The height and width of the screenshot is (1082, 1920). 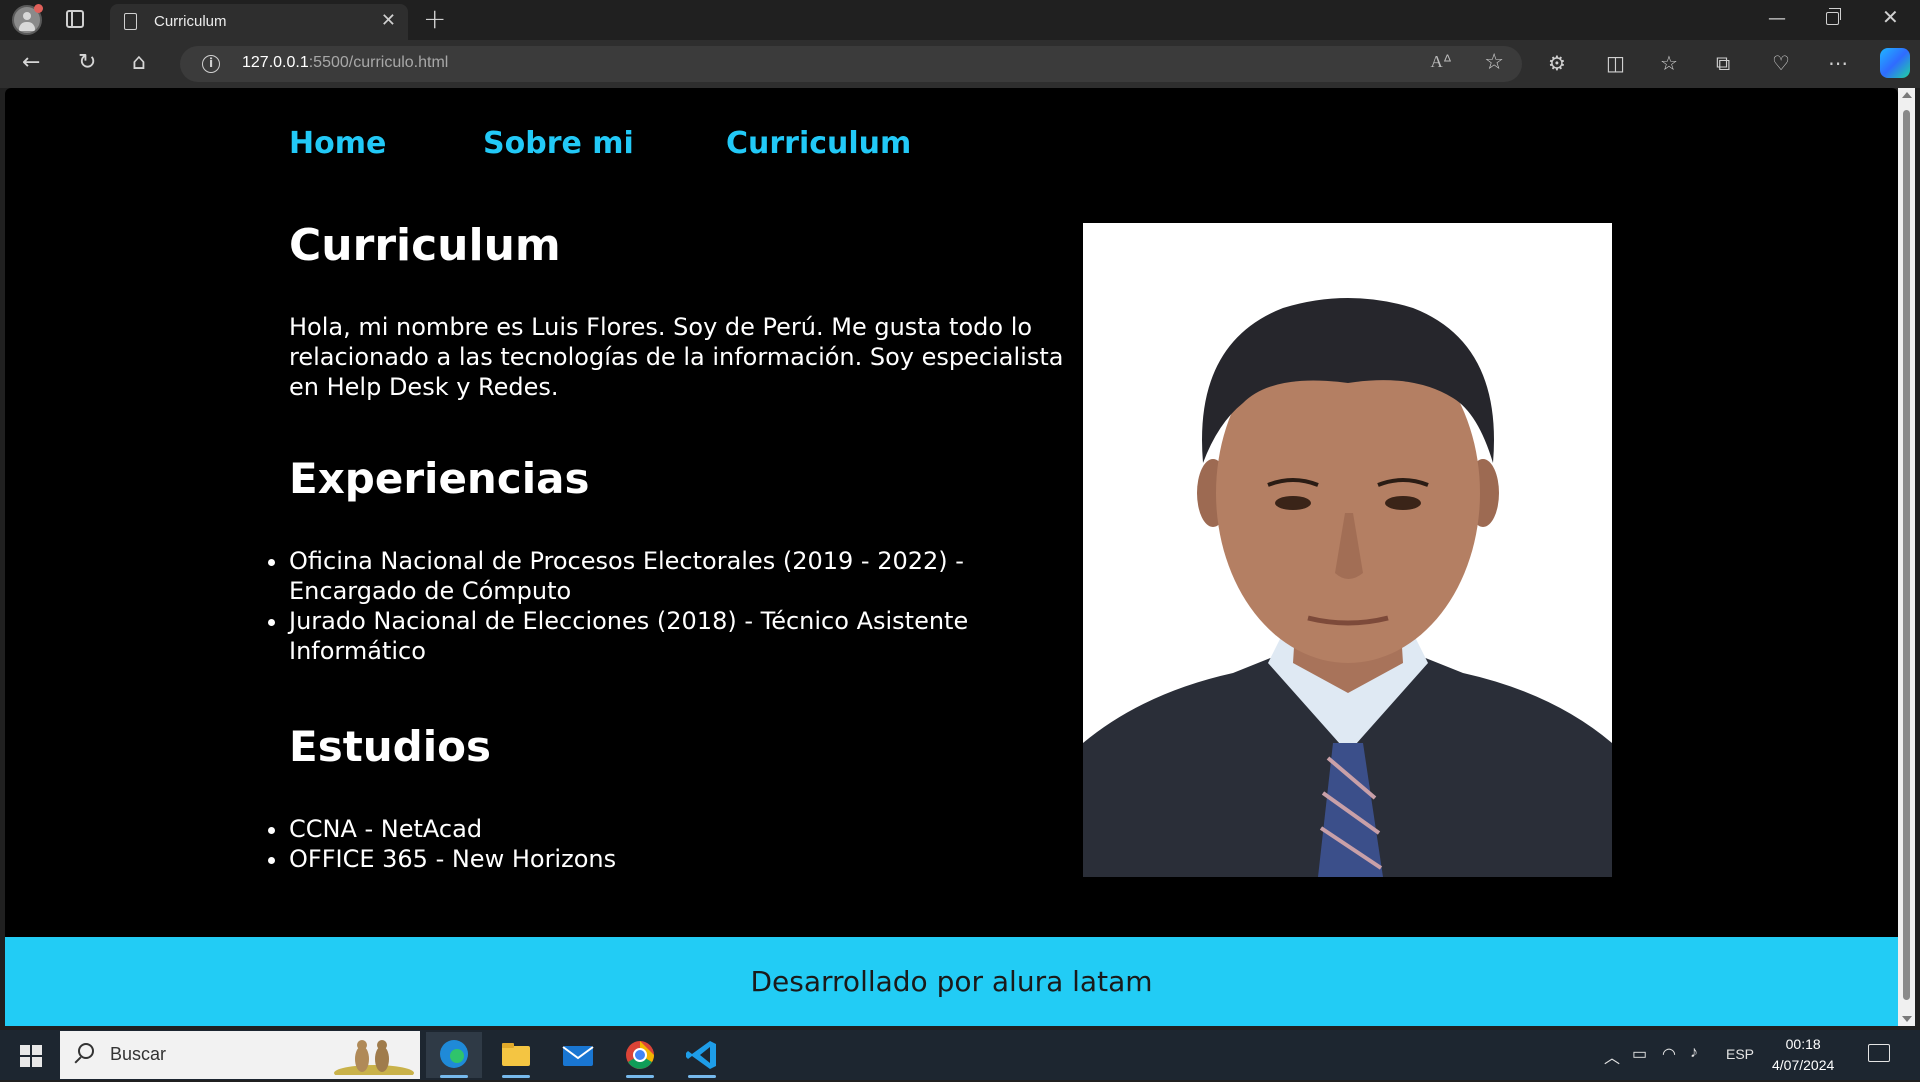 What do you see at coordinates (679, 829) in the screenshot?
I see `list-item: CCNA - NetAcad` at bounding box center [679, 829].